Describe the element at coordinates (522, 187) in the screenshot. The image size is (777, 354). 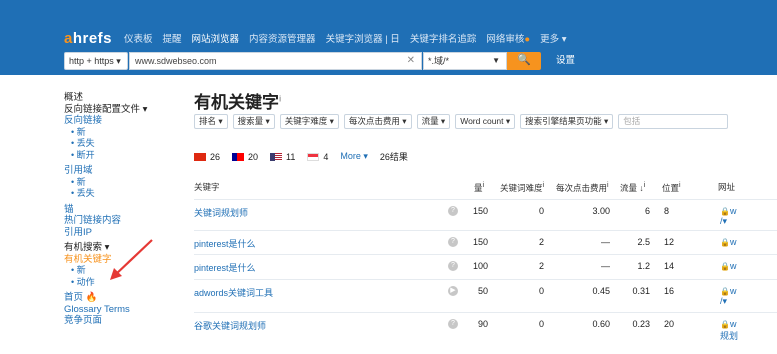
I see `col-kd: 关键词难度i` at that location.